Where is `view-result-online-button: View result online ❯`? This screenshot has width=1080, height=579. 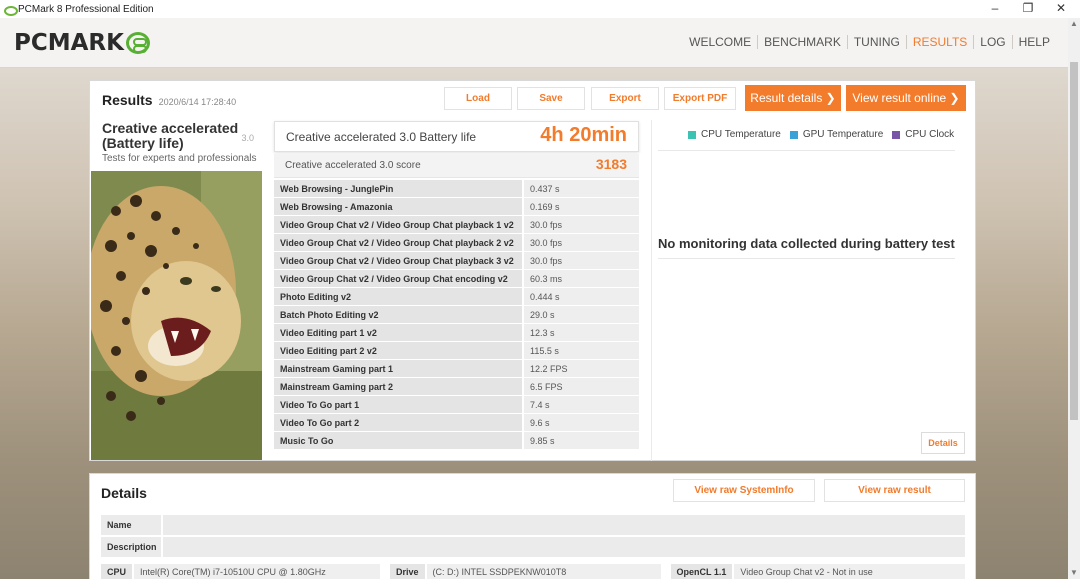 view-result-online-button: View result online ❯ is located at coordinates (906, 98).